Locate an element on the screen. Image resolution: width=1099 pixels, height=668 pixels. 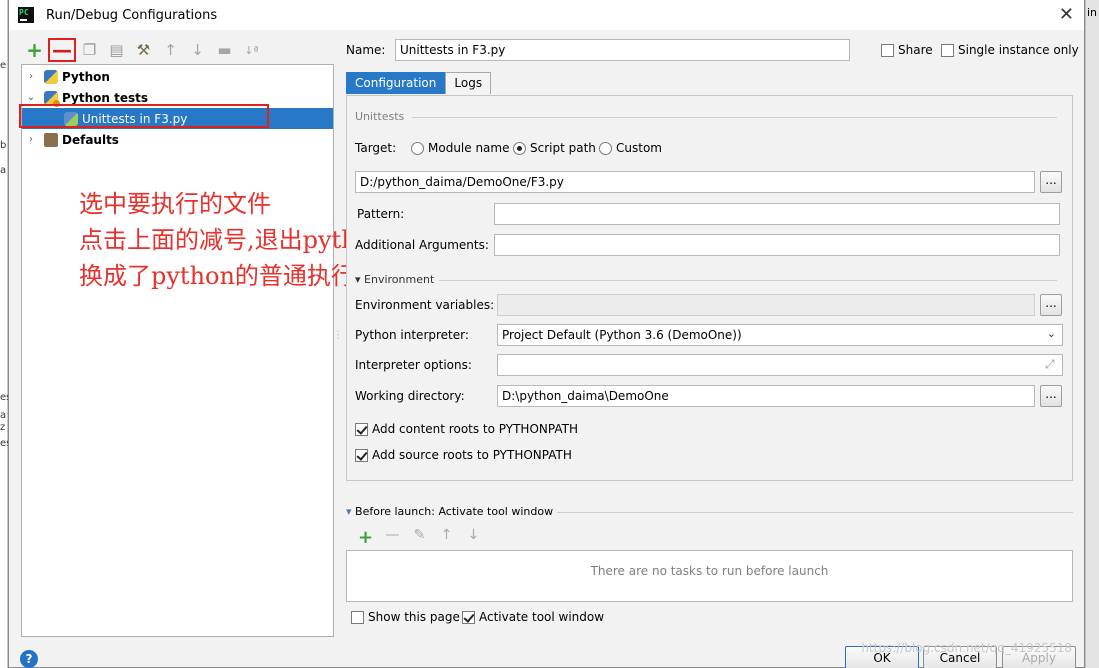
add-source-roots-checkbox: Add source roots to PYTHONPATH is located at coordinates (463, 455).